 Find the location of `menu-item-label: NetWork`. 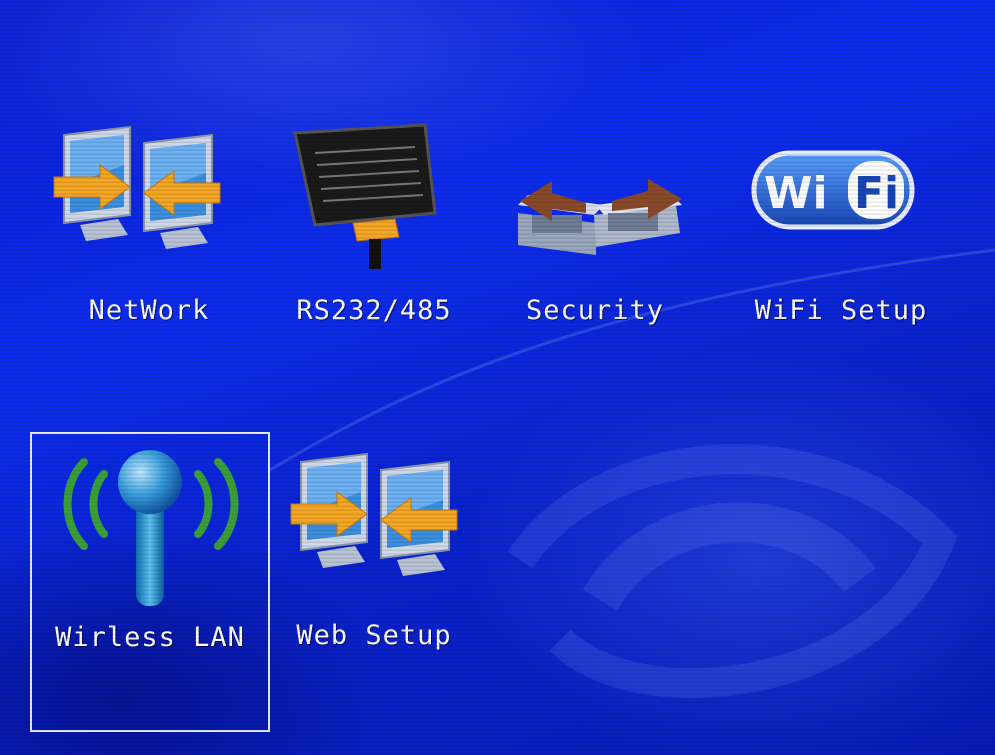

menu-item-label: NetWork is located at coordinates (149, 310).